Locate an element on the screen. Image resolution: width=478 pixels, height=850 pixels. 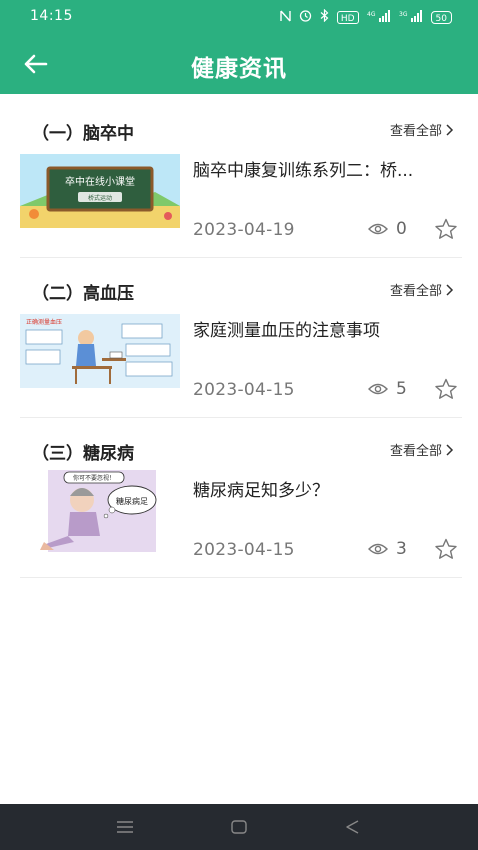
bluetooth-icon is located at coordinates (324, 17).